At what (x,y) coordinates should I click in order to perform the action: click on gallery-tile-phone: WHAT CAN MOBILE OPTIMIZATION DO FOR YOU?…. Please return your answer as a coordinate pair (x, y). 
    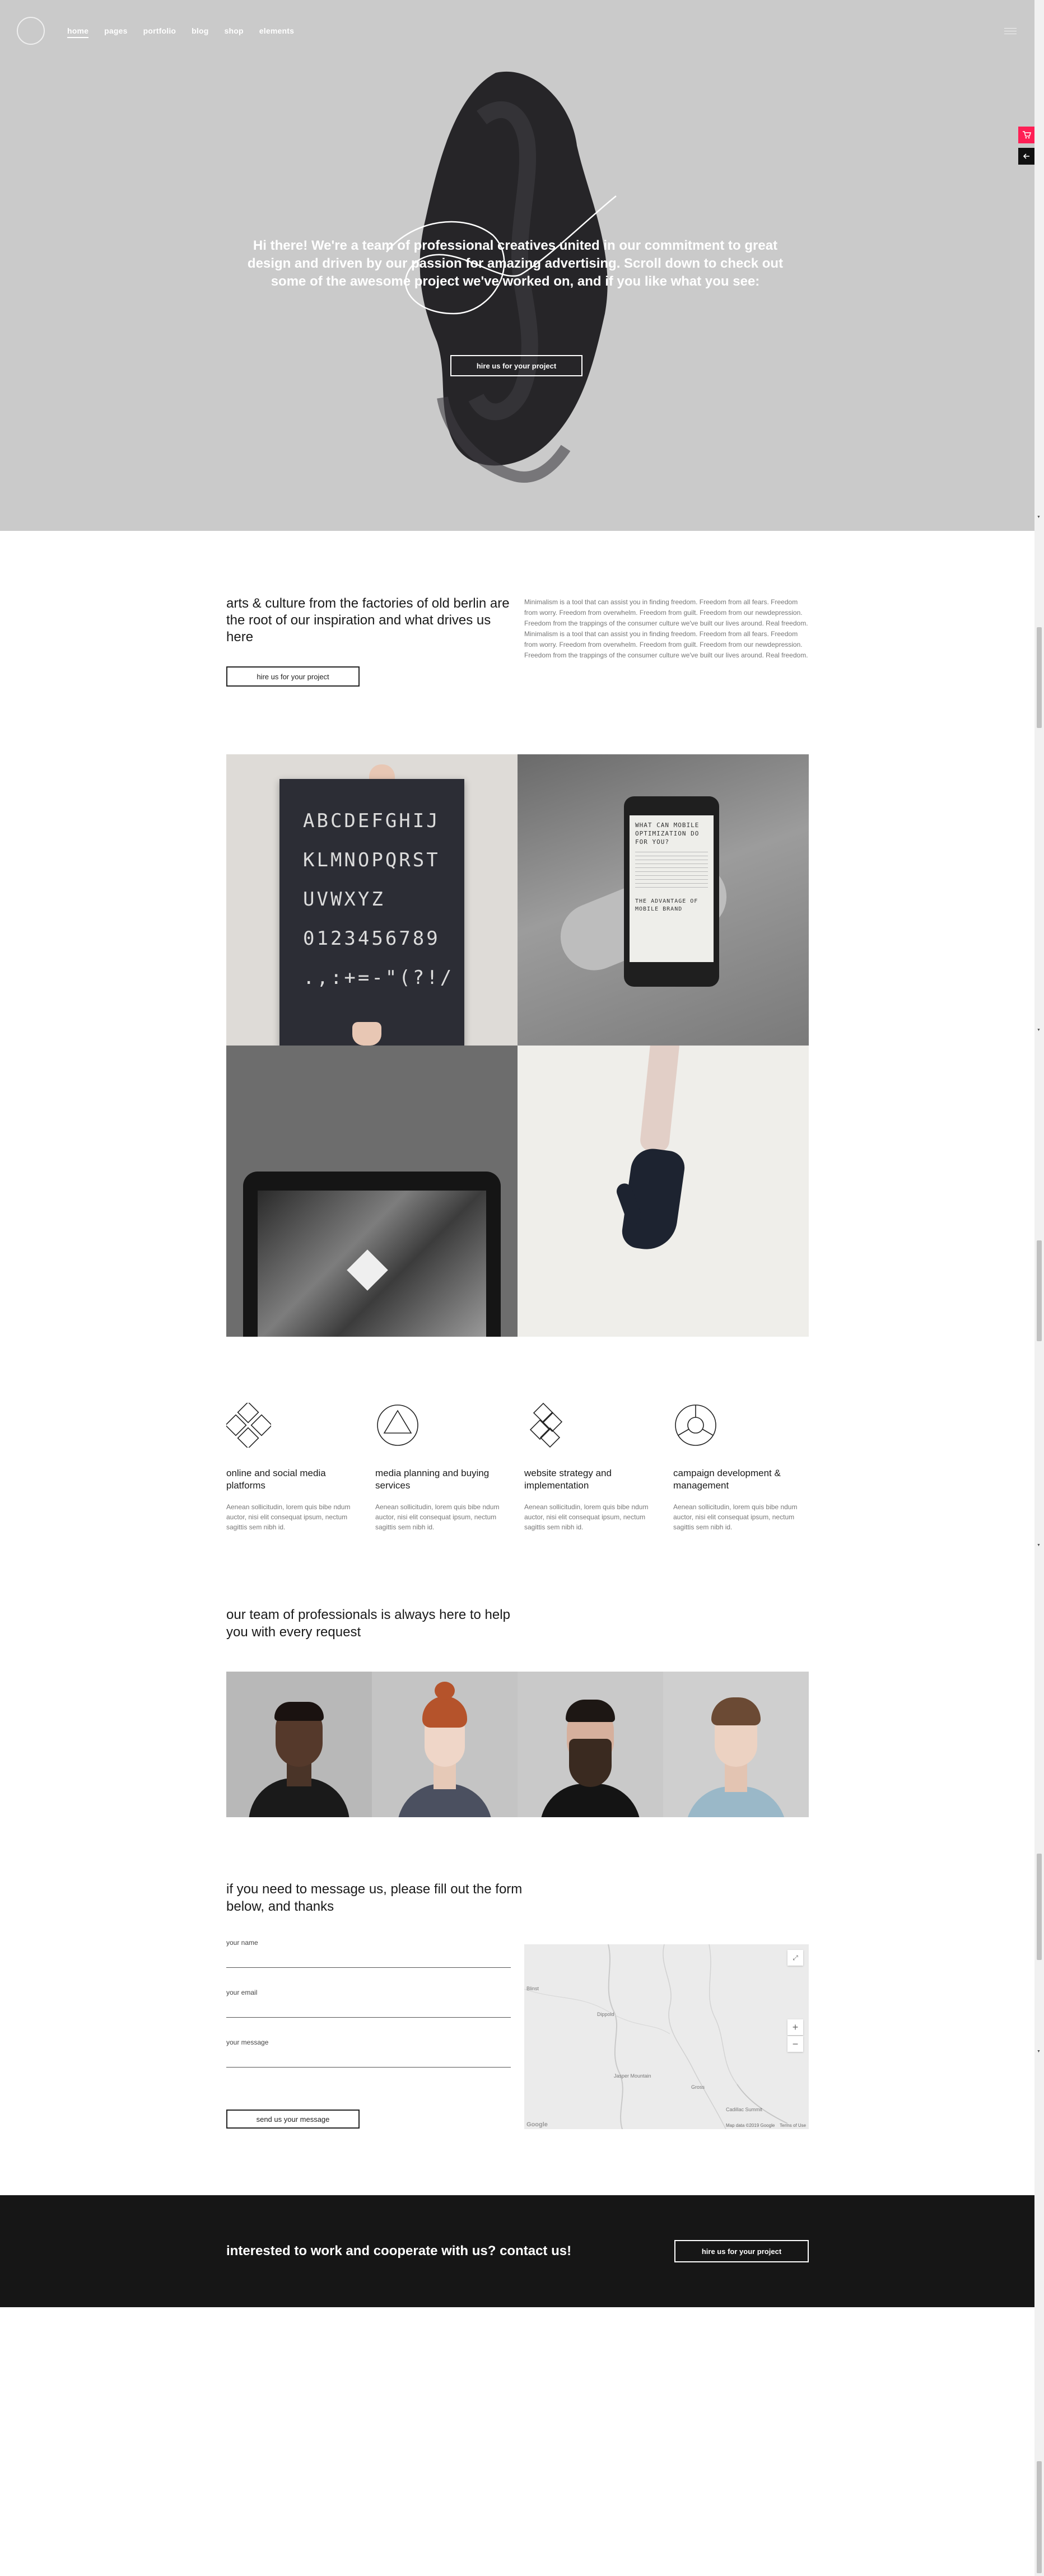
    Looking at the image, I should click on (663, 900).